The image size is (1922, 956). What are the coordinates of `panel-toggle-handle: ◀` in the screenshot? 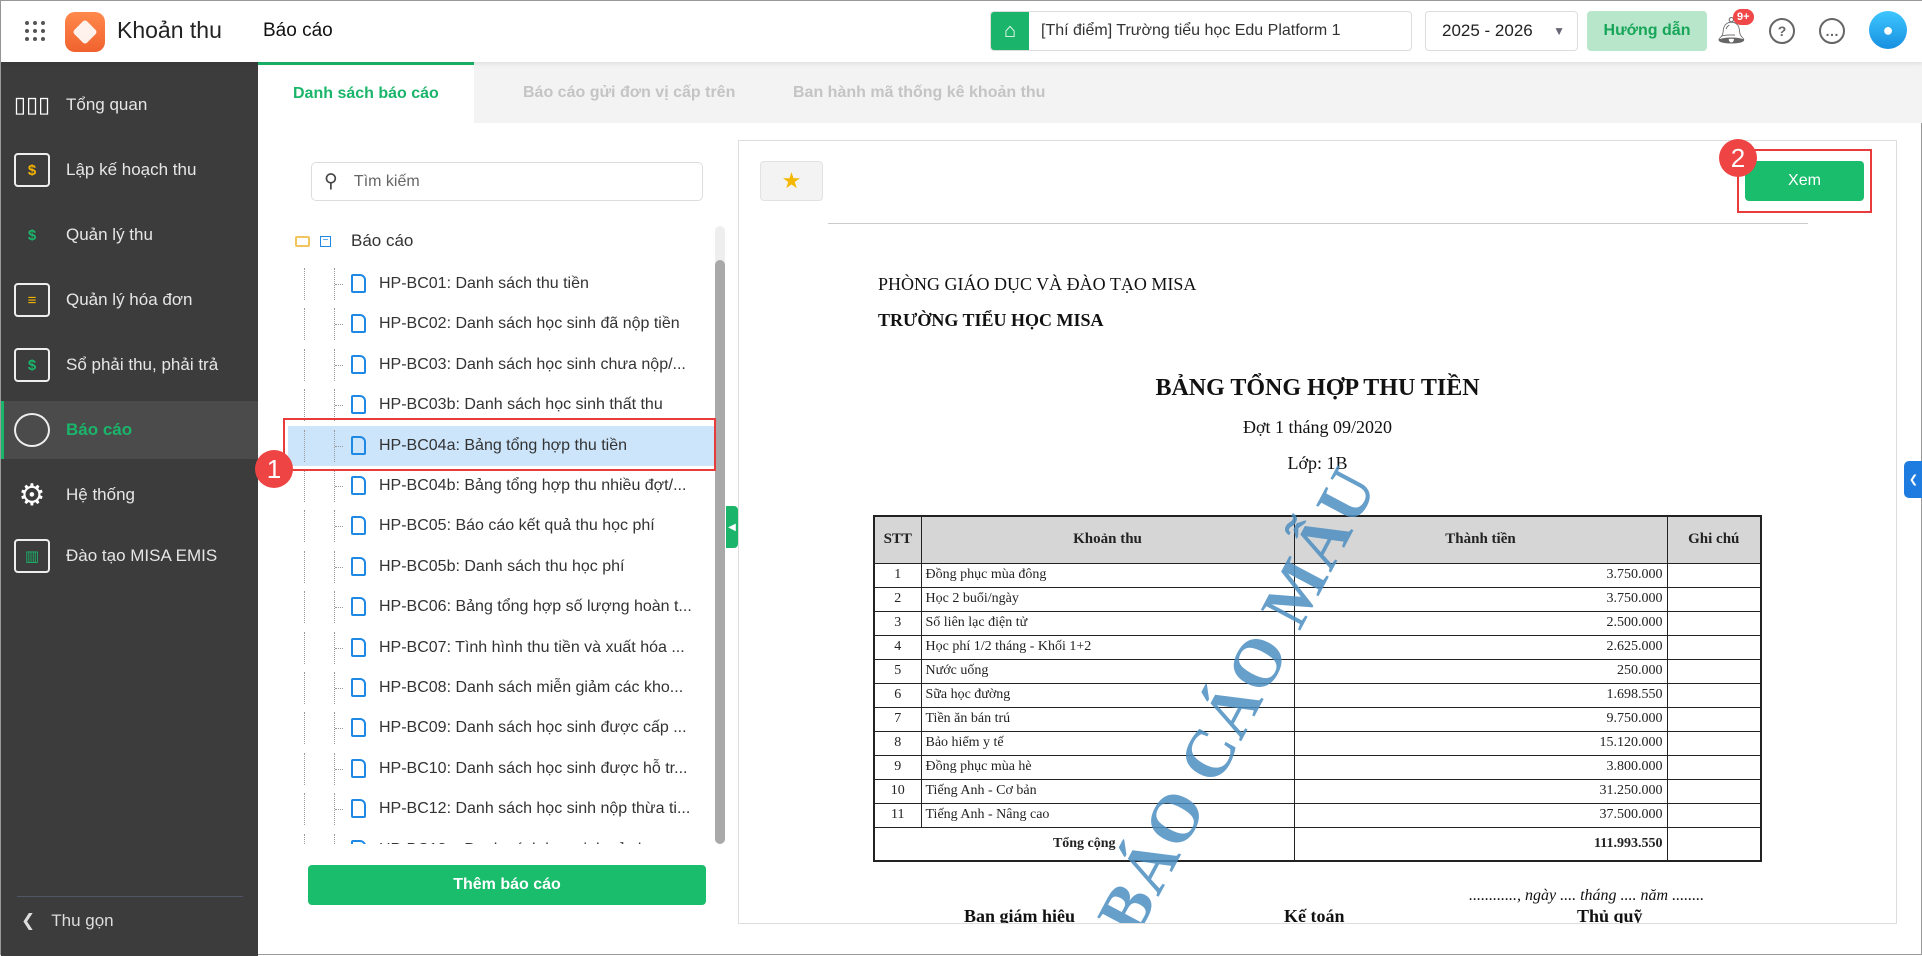 It's located at (732, 527).